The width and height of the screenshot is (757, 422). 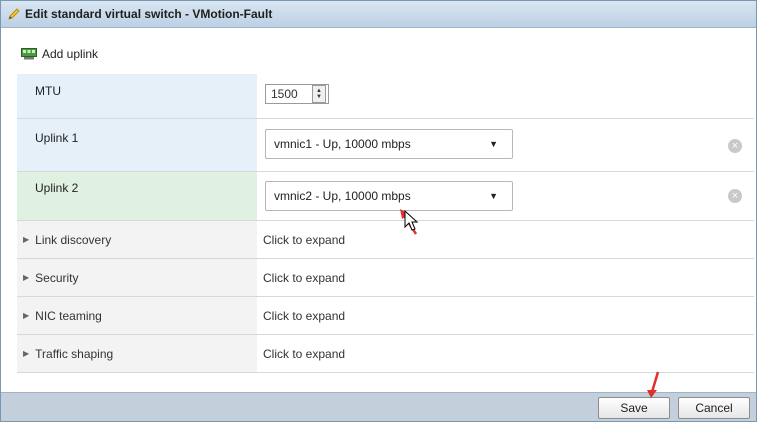 I want to click on add-uplink-button: Add uplink, so click(x=59, y=54).